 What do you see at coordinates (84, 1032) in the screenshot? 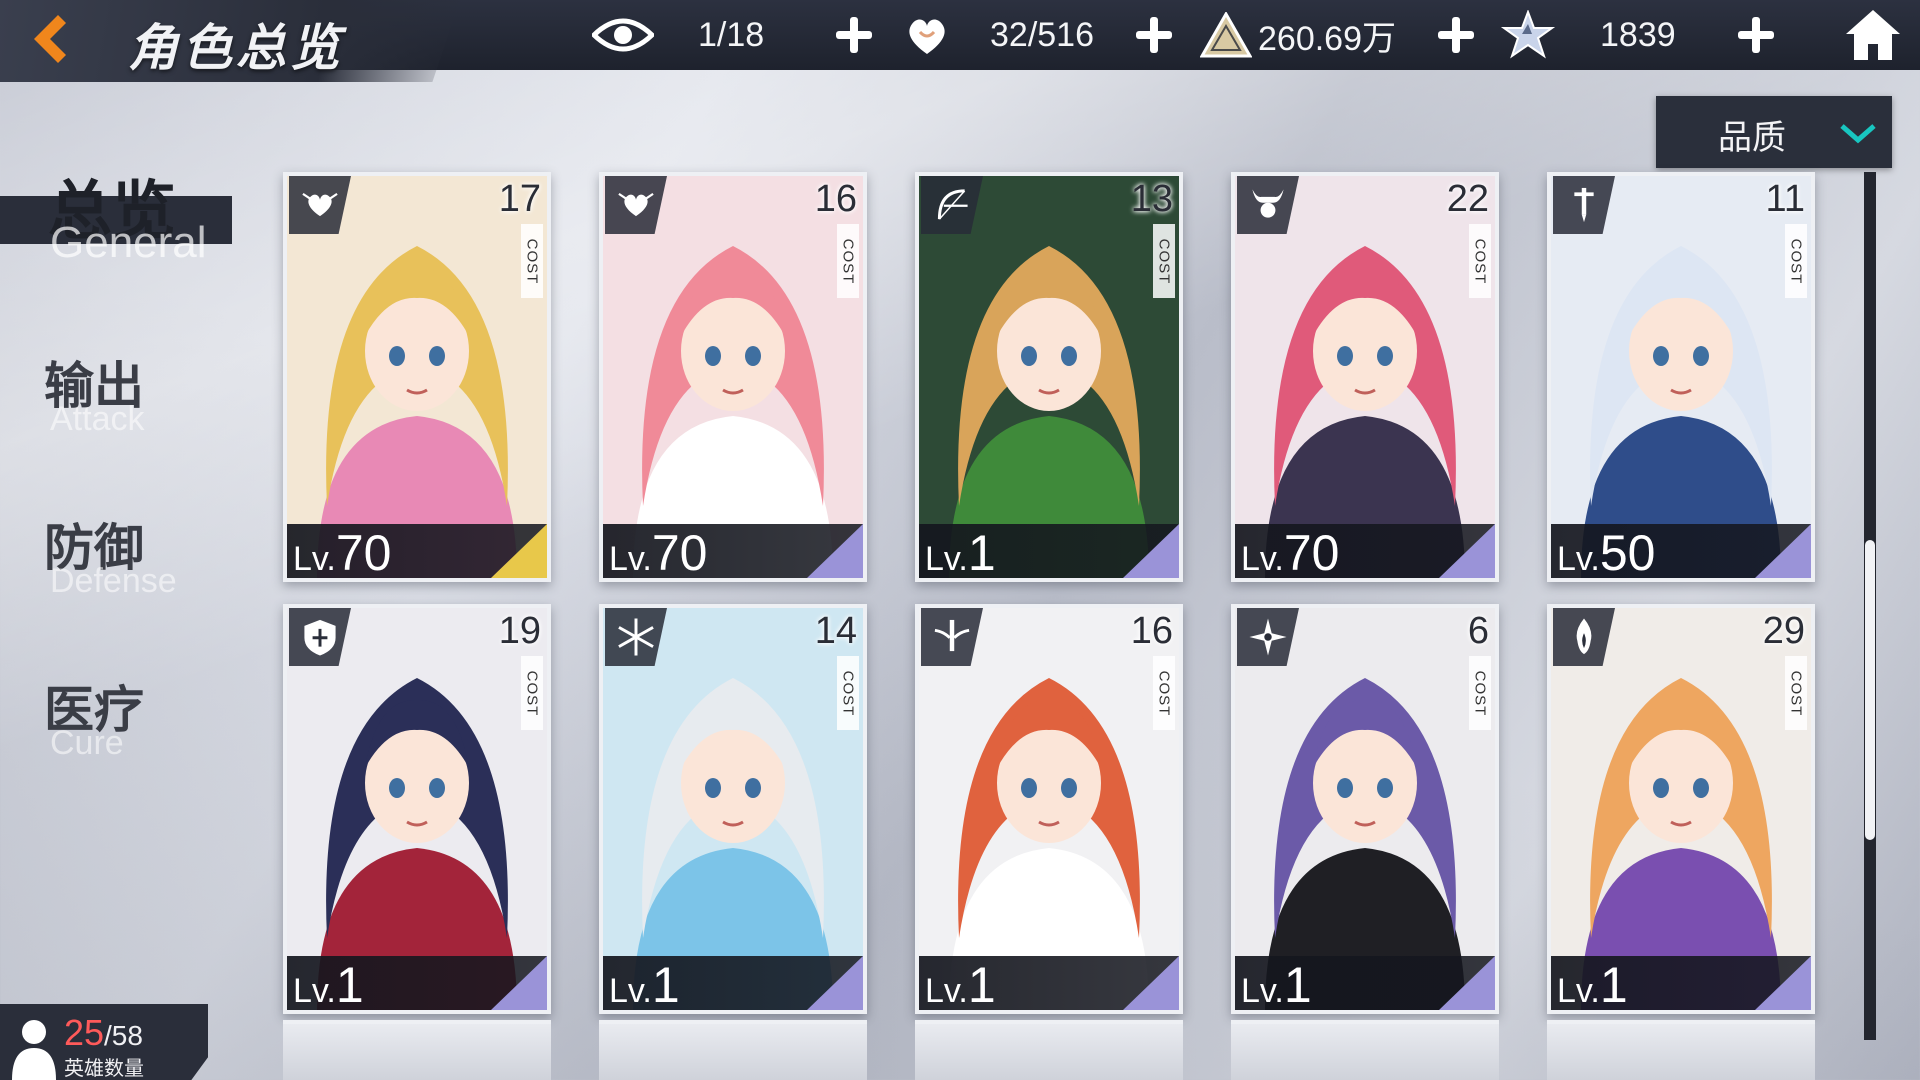
I see `hero-count-current: 25` at bounding box center [84, 1032].